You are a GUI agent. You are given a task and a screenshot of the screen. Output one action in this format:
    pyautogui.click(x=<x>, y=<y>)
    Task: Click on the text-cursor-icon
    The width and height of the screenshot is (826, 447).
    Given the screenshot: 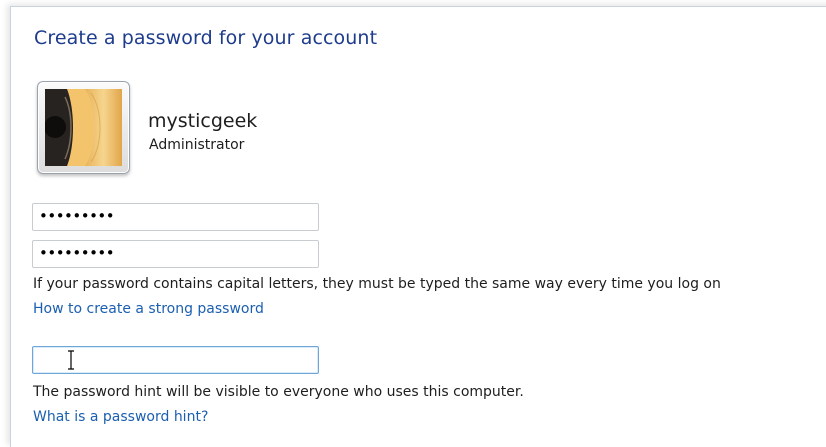 What is the action you would take?
    pyautogui.click(x=71, y=360)
    